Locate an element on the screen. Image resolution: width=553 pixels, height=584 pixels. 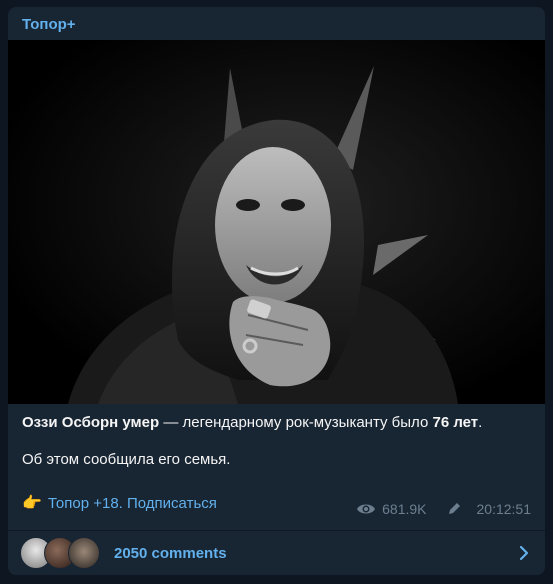
message-meta: 681.9K 20:12:51 is located at coordinates (443, 509).